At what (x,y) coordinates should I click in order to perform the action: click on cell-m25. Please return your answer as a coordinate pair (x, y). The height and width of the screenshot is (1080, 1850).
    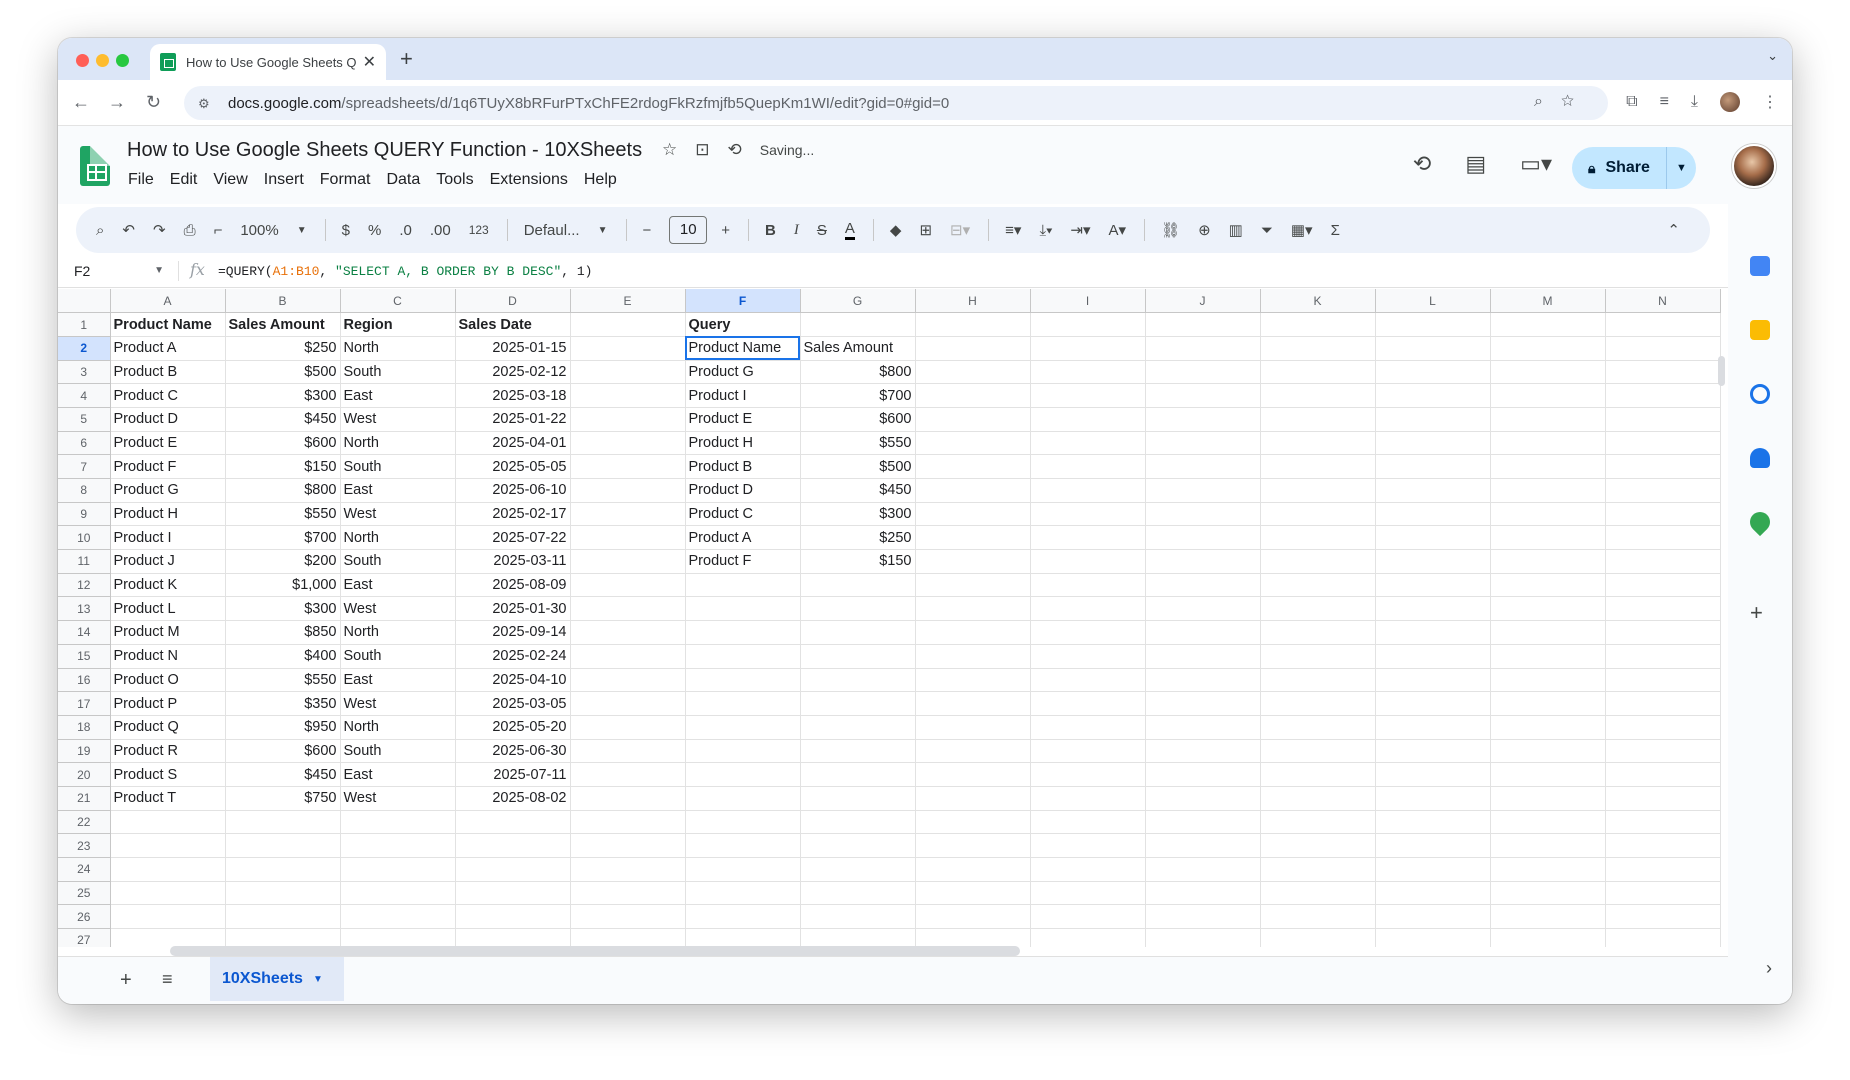
    Looking at the image, I should click on (1548, 893).